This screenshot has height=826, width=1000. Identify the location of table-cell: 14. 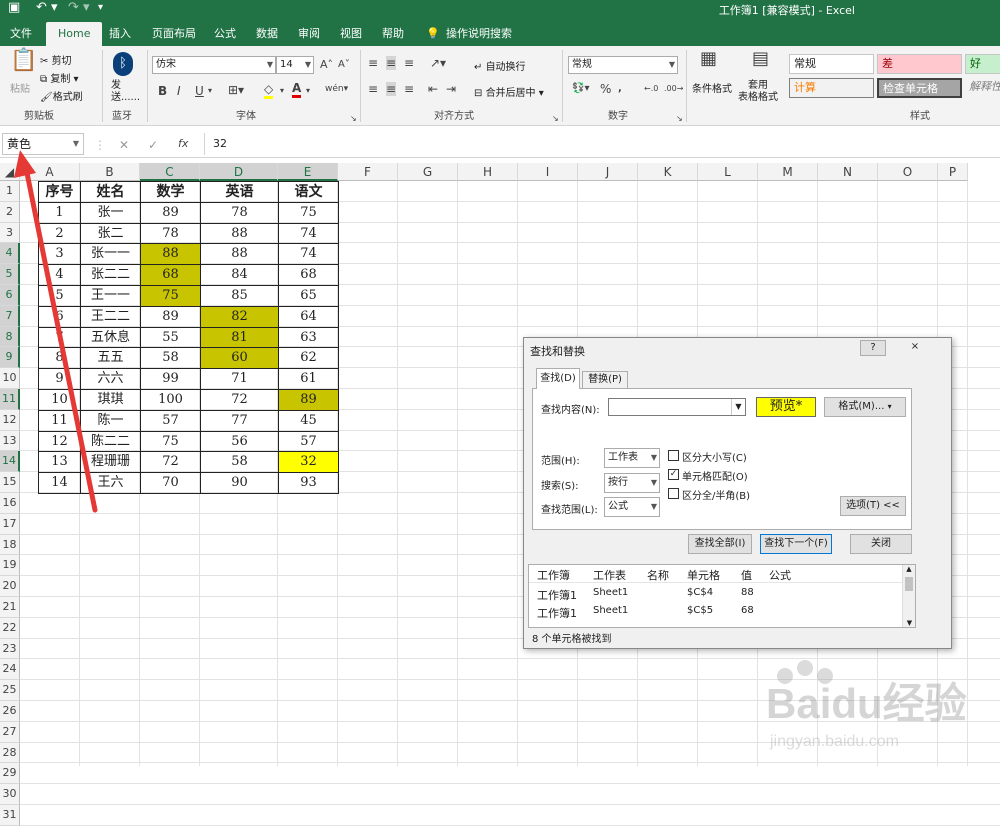
(59, 483).